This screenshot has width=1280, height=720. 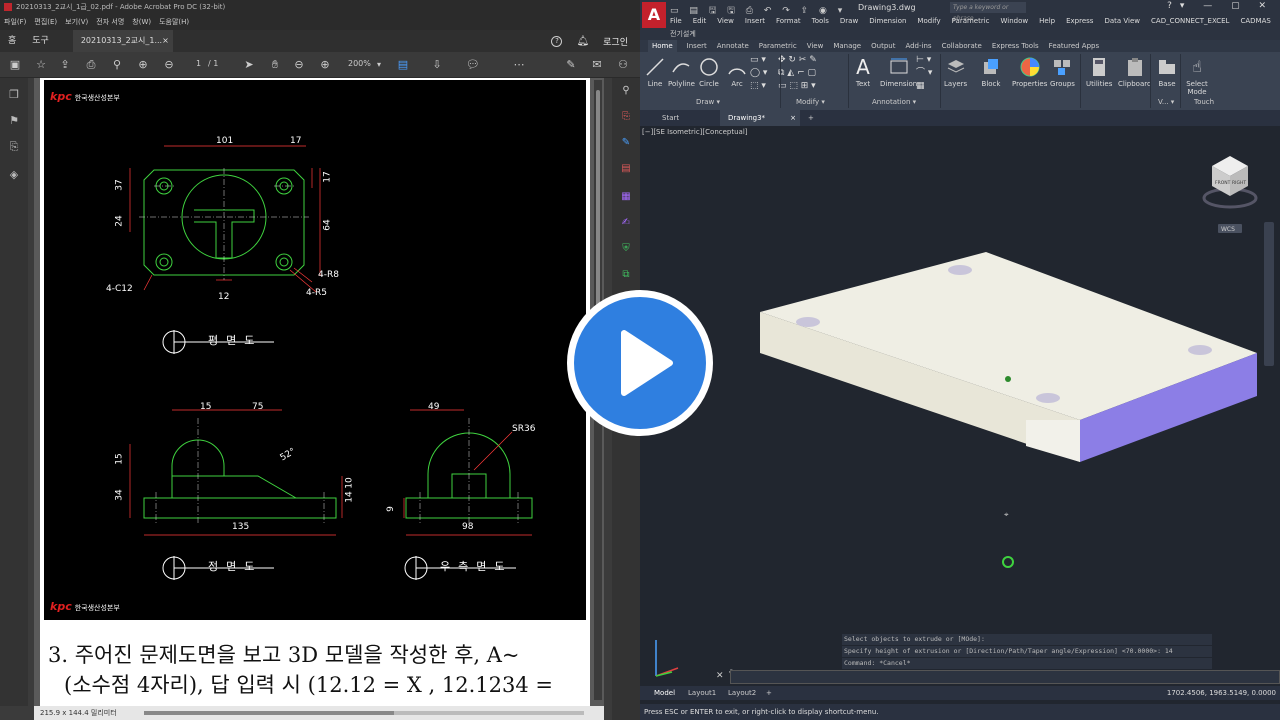 What do you see at coordinates (847, 46) in the screenshot?
I see `ribbon-tab-manage: Manage` at bounding box center [847, 46].